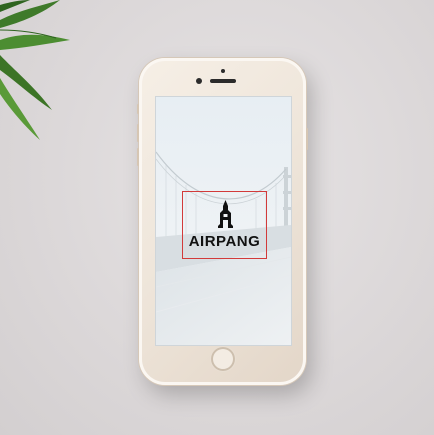  I want to click on proximity-sensor, so click(223, 71).